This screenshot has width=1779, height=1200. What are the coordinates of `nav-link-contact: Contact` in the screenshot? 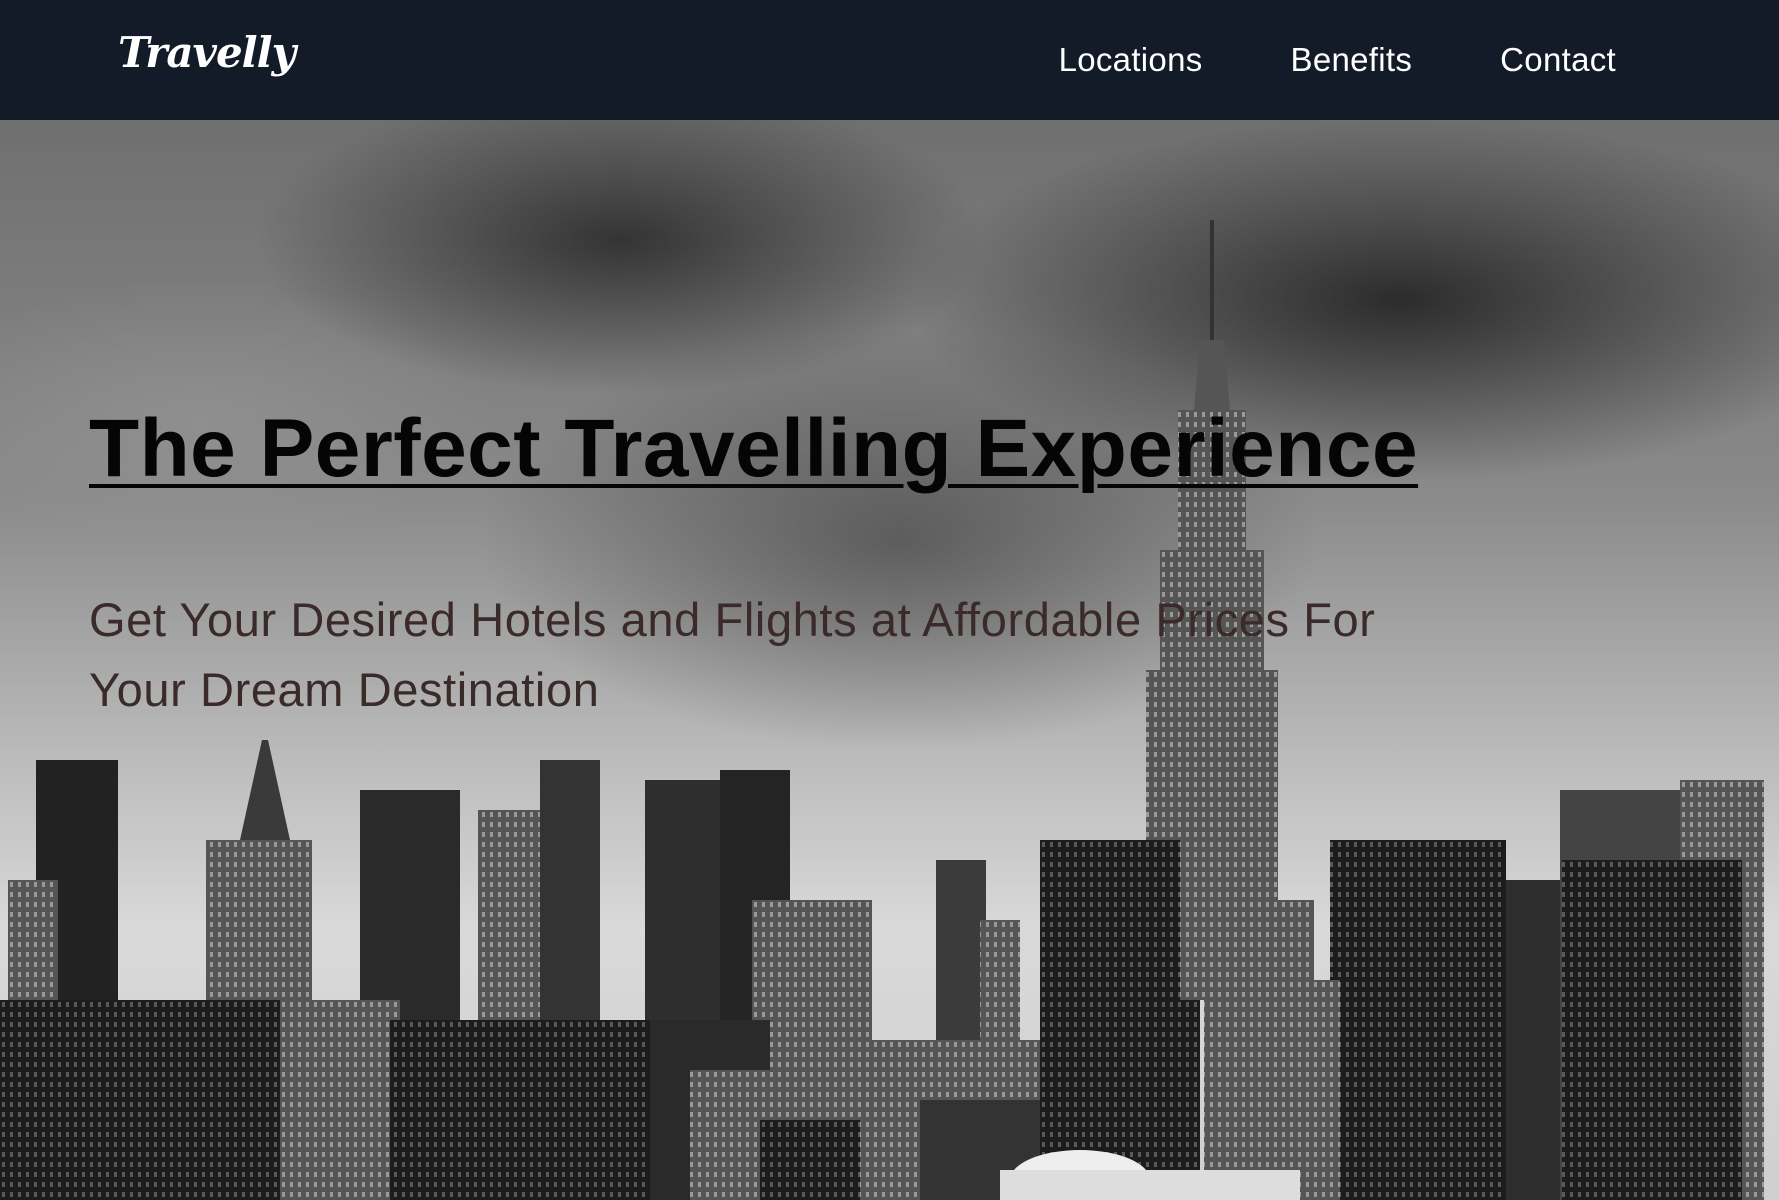 It's located at (1558, 60).